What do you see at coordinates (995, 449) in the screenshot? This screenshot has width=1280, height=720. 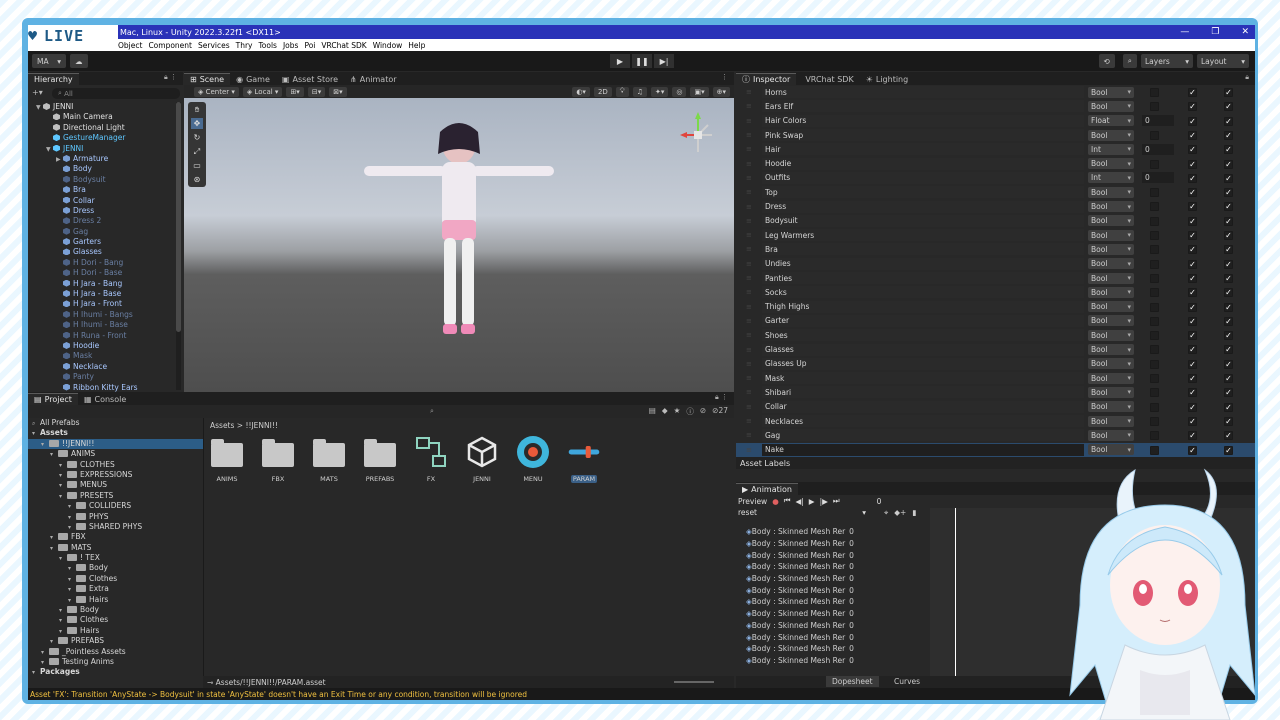 I see `parameter-row: ≡ Nake Bool ✓ ✓` at bounding box center [995, 449].